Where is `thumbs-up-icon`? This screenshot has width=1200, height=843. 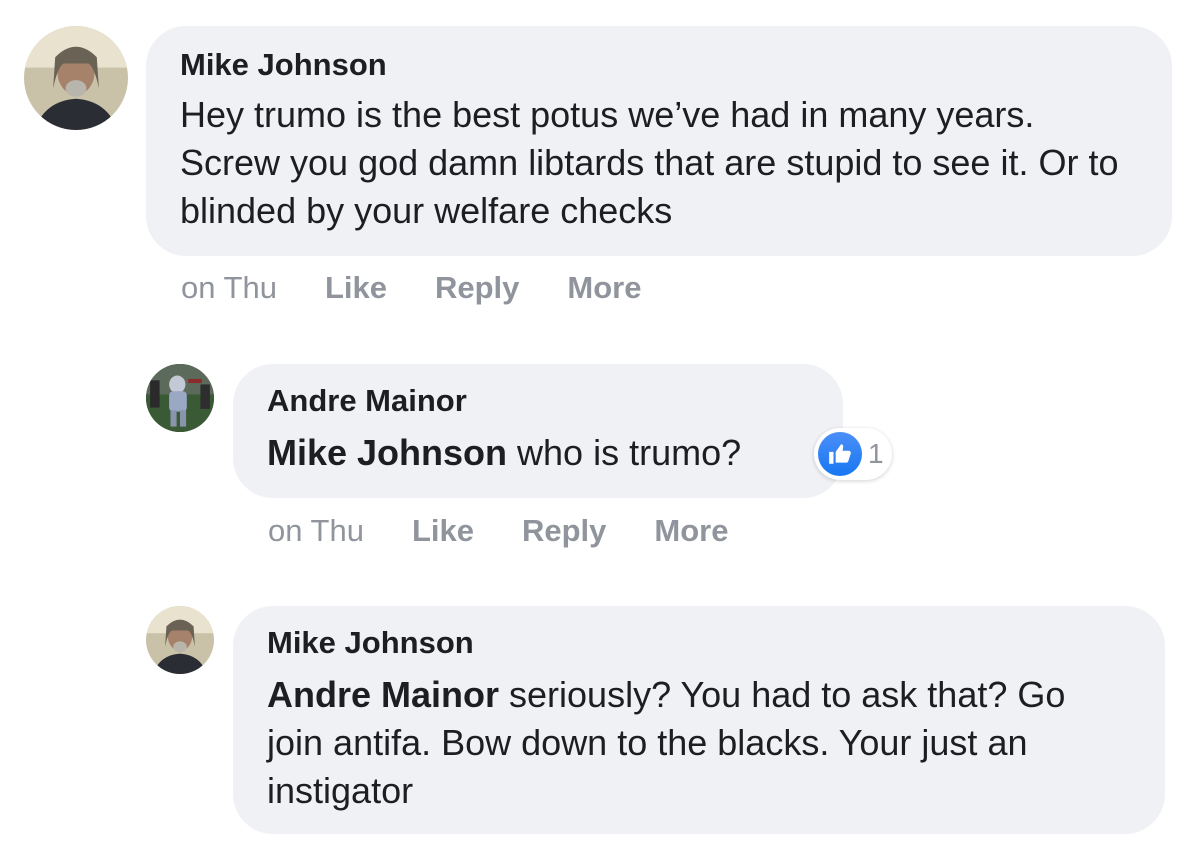
thumbs-up-icon is located at coordinates (840, 454).